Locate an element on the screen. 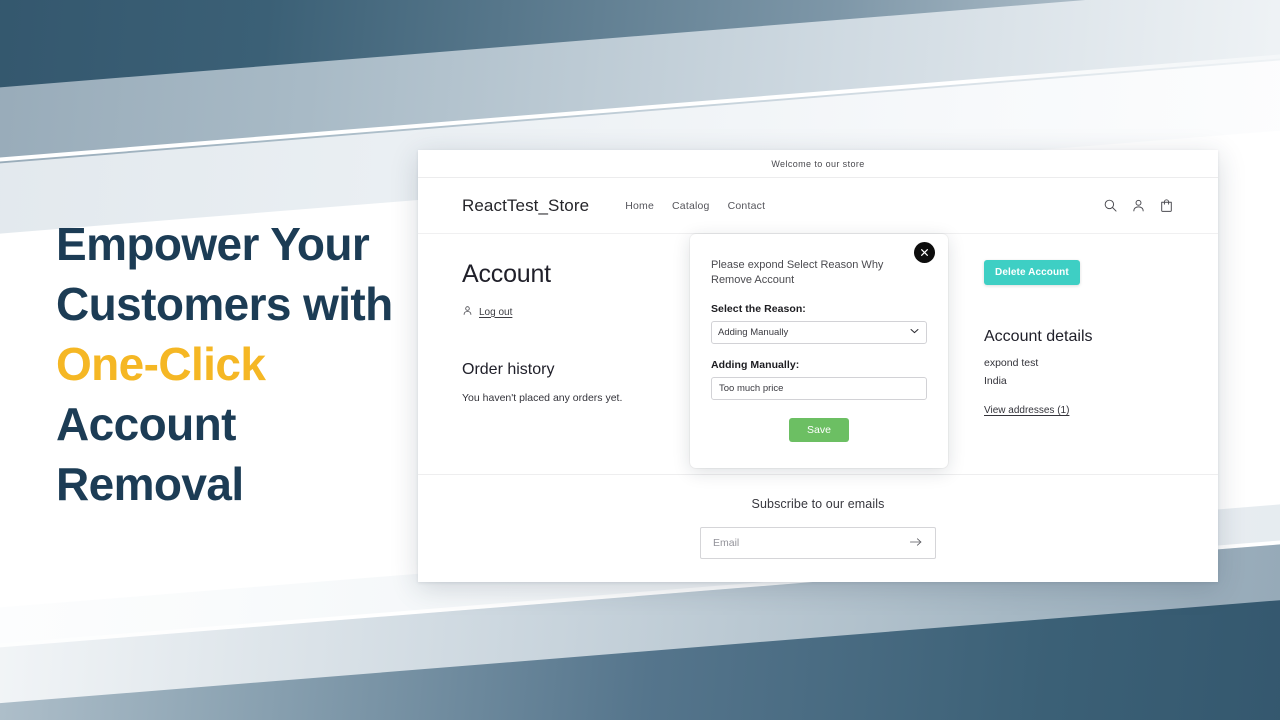 The image size is (1280, 720). announcement-bar: Welcome to our store is located at coordinates (818, 164).